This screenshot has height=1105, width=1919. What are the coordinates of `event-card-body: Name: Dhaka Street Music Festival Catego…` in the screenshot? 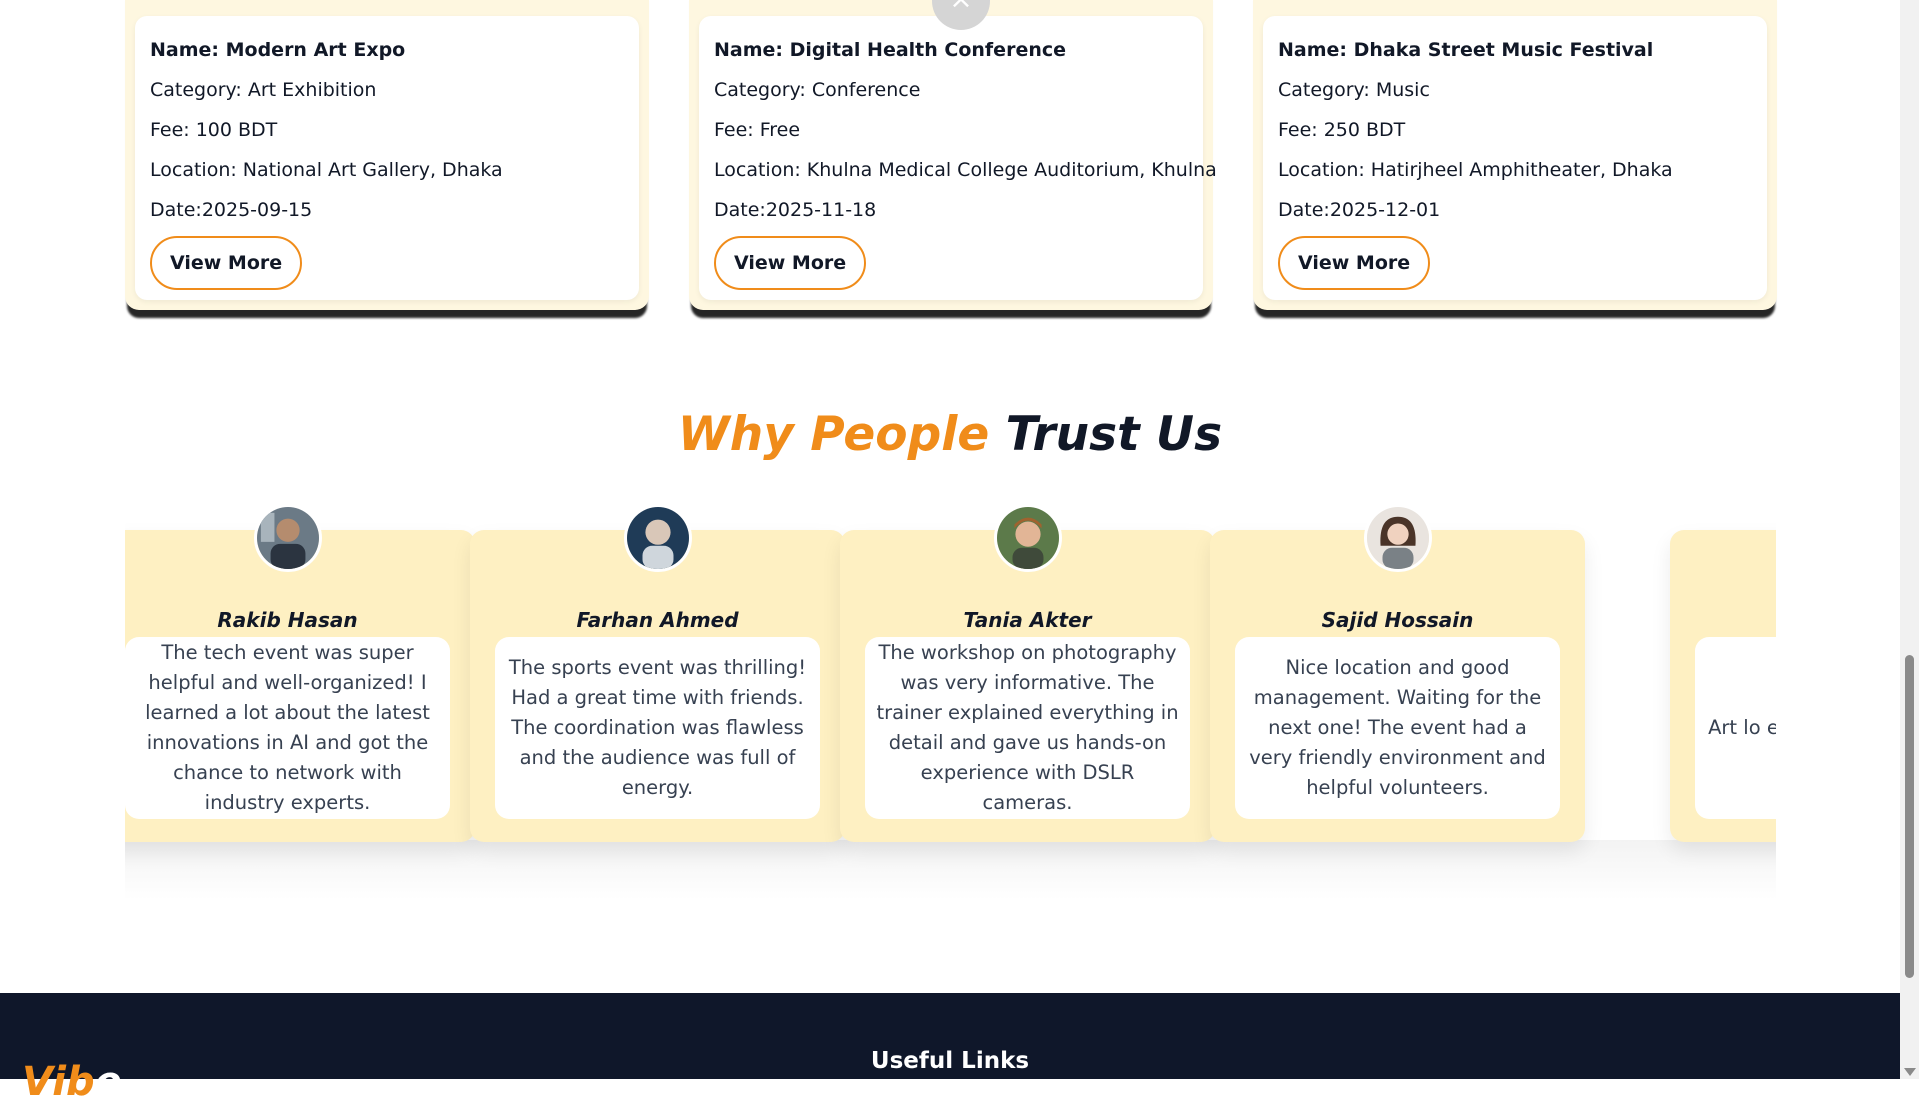 It's located at (1515, 158).